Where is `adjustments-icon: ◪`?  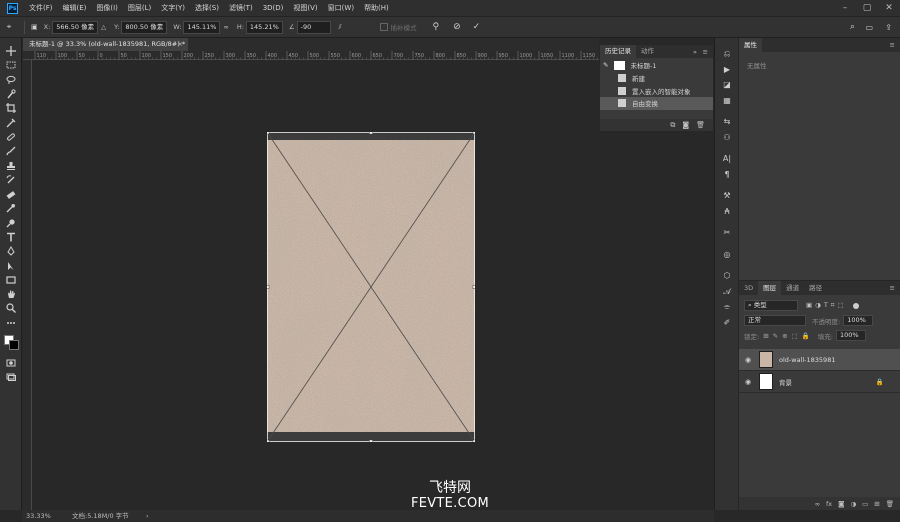 adjustments-icon: ◪ is located at coordinates (727, 85).